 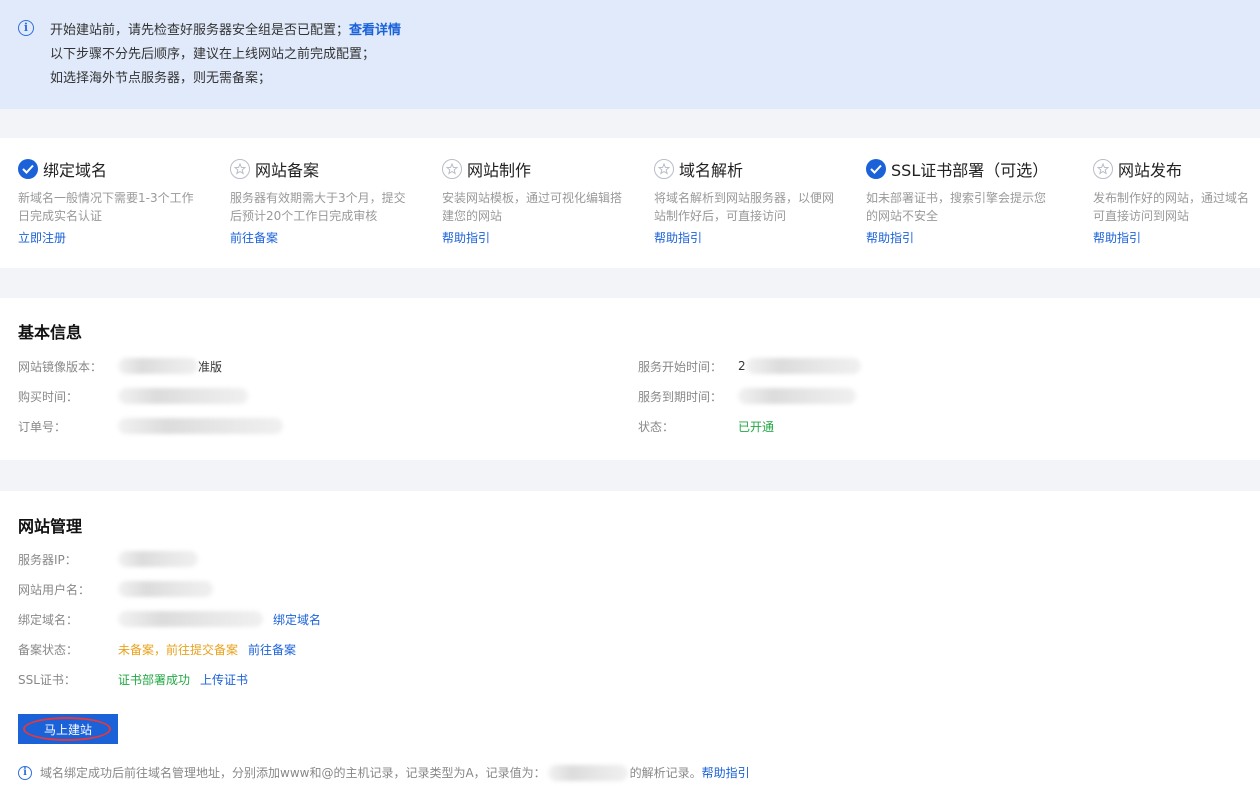 What do you see at coordinates (210, 366) in the screenshot?
I see `field-value: 准版` at bounding box center [210, 366].